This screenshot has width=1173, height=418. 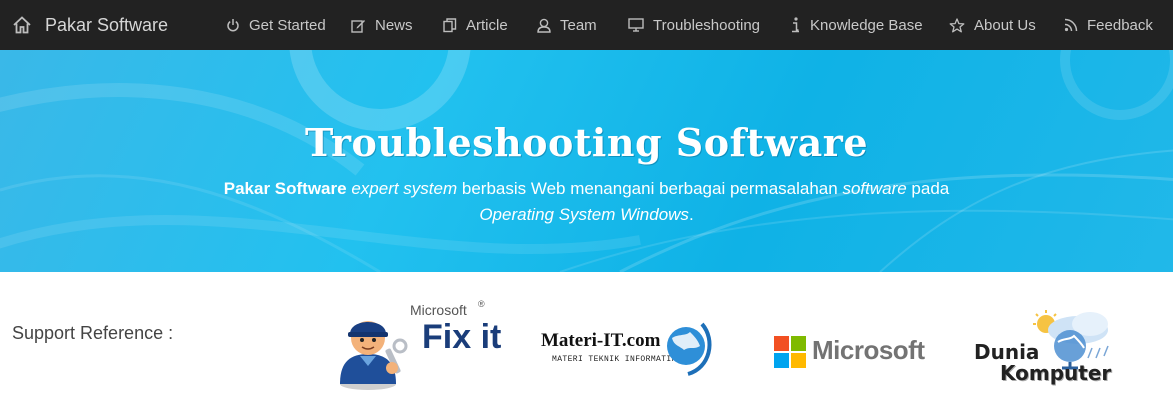 What do you see at coordinates (450, 24) in the screenshot?
I see `copy-icon` at bounding box center [450, 24].